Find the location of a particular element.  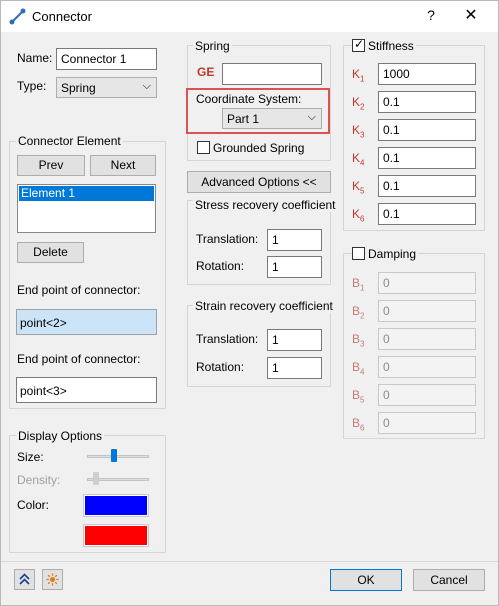

damping-label: B6 is located at coordinates (358, 424).